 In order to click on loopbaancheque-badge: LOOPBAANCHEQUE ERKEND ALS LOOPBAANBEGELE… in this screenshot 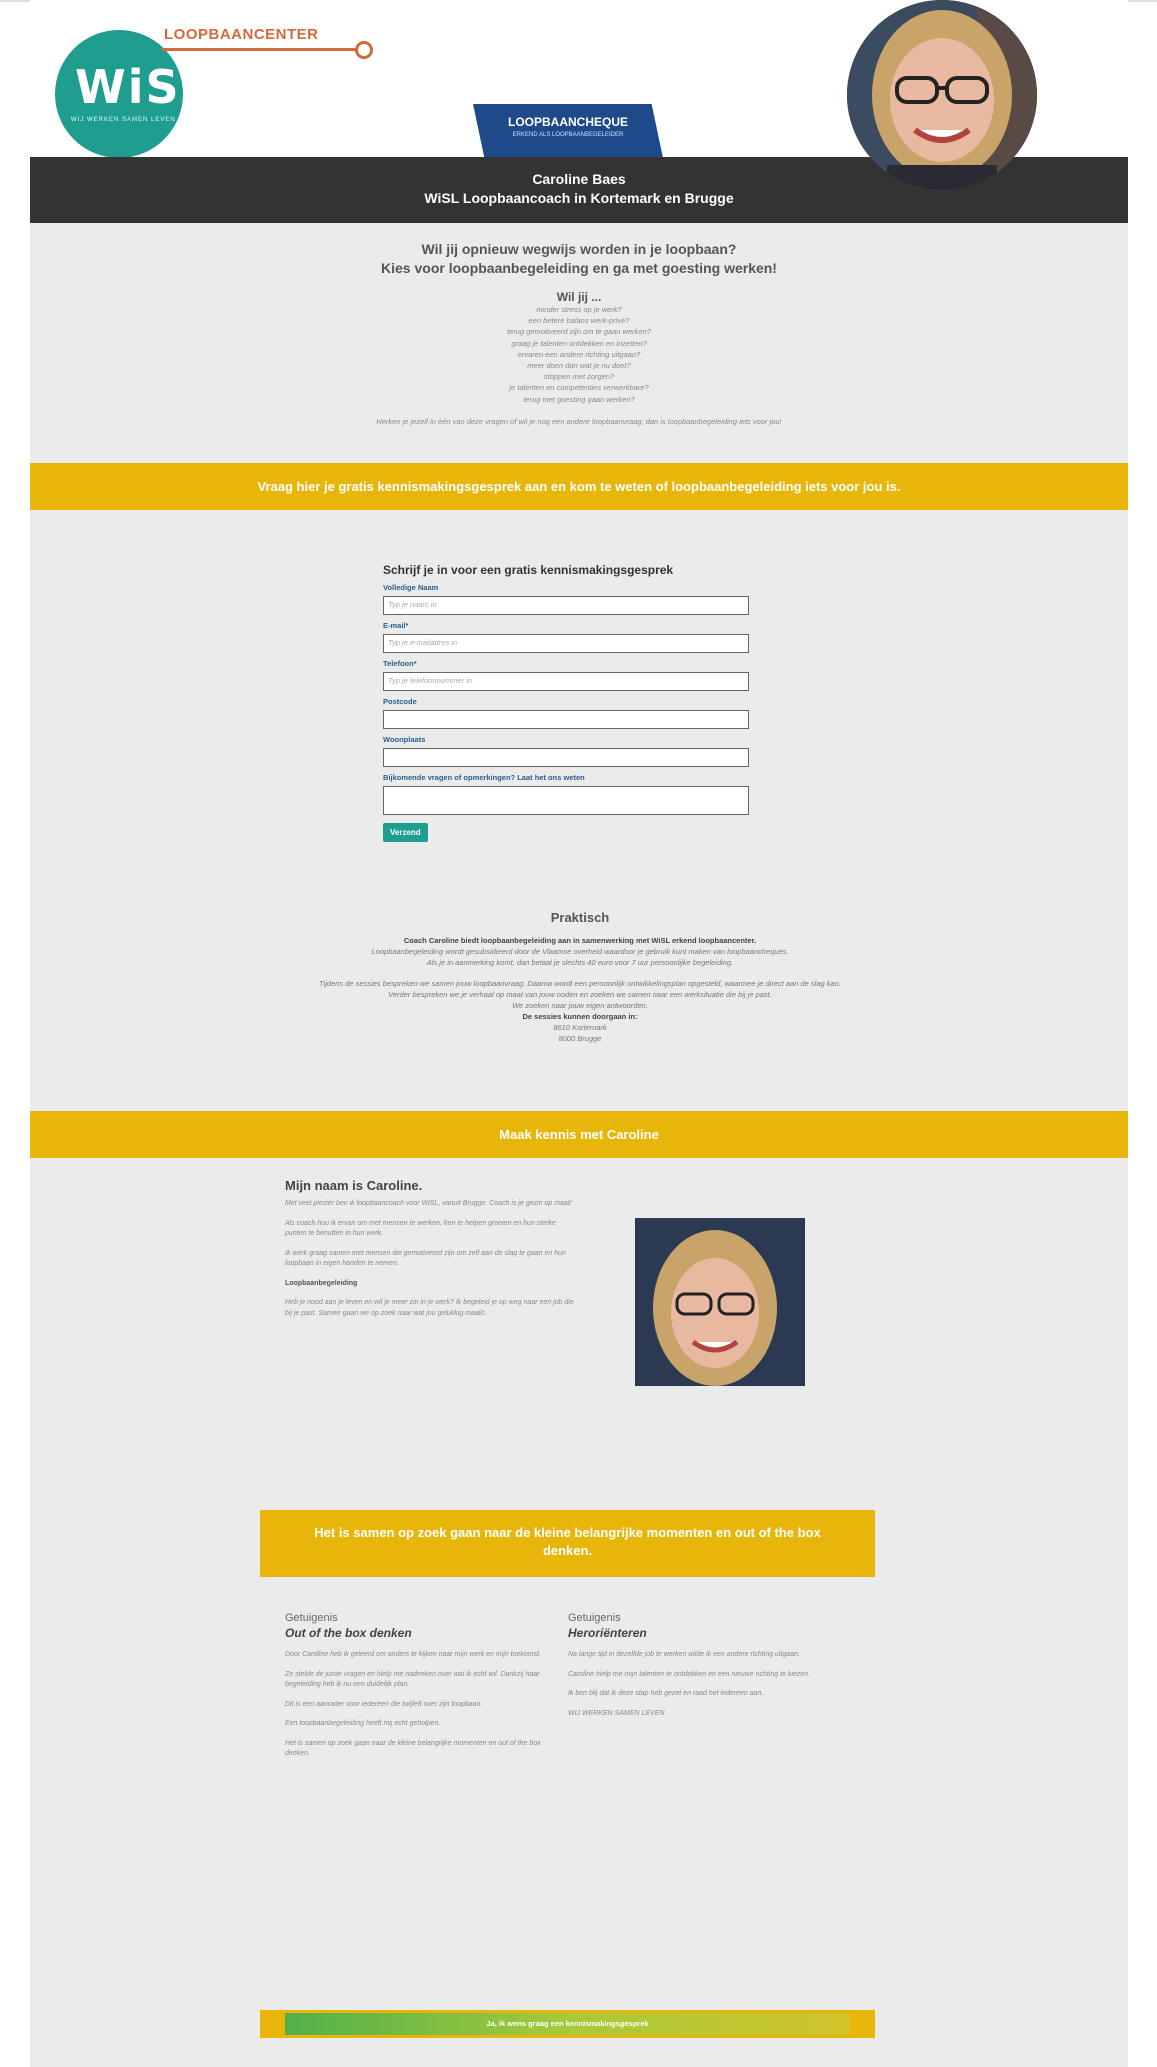, I will do `click(568, 131)`.